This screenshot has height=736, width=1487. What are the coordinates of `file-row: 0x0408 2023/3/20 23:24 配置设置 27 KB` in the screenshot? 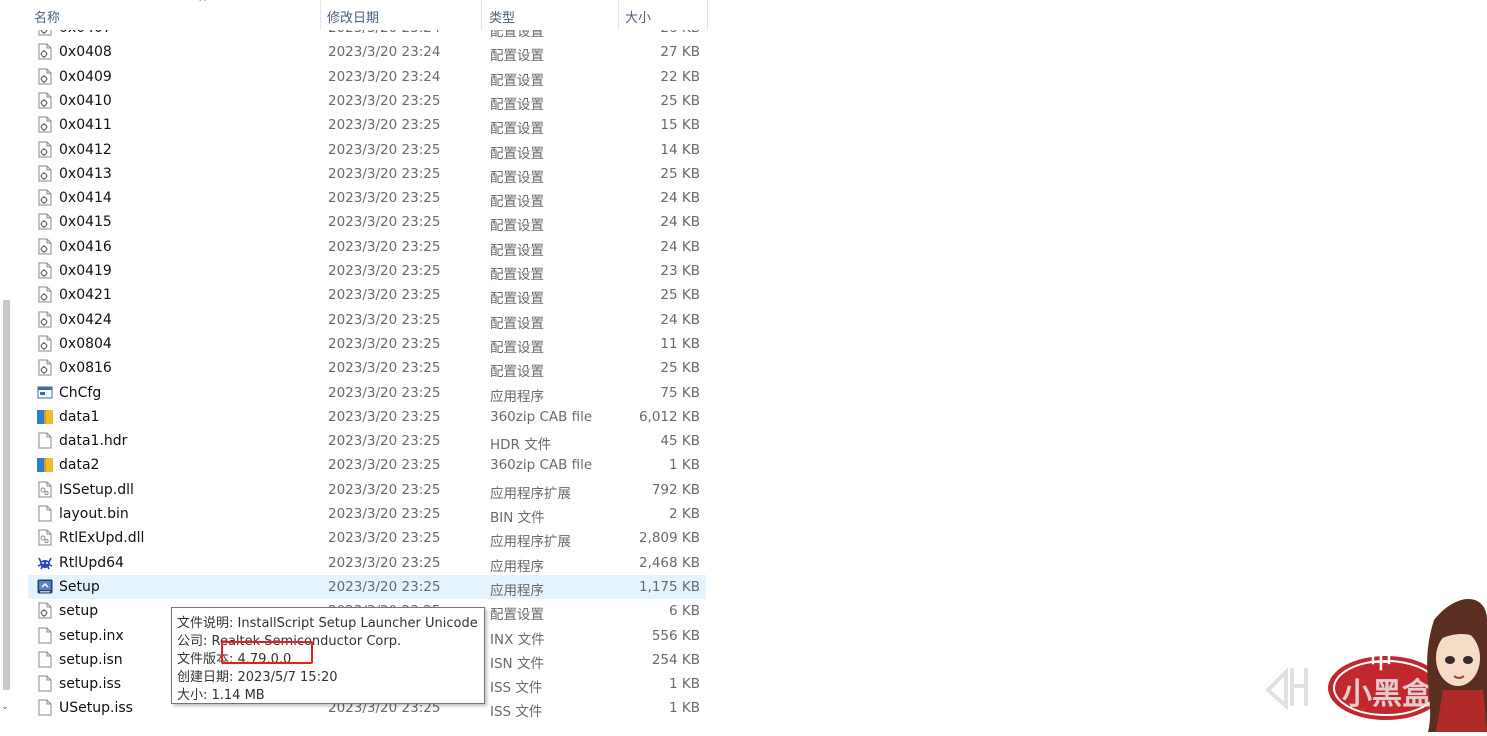 It's located at (367, 52).